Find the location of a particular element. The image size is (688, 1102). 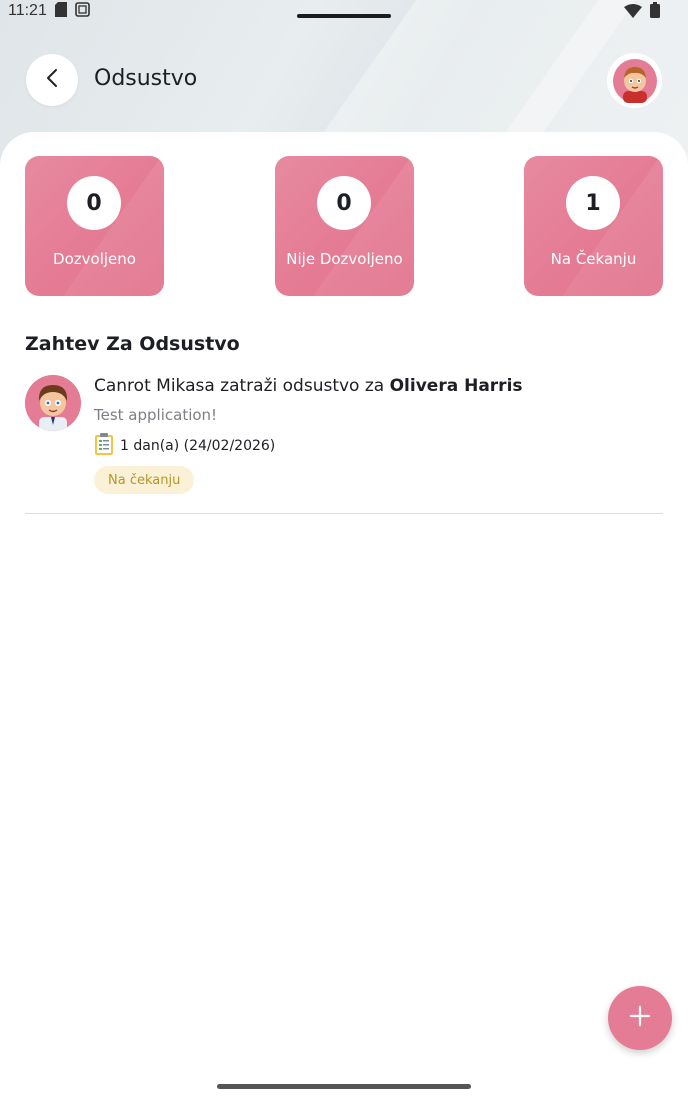

request-reason: Test application! is located at coordinates (156, 415).